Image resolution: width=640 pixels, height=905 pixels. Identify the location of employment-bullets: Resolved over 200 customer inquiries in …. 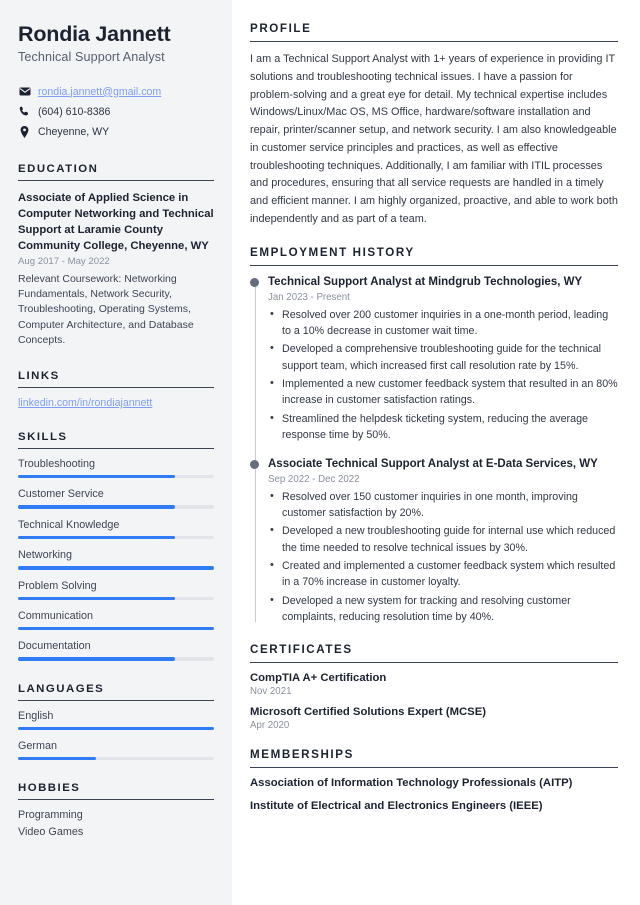
(443, 375).